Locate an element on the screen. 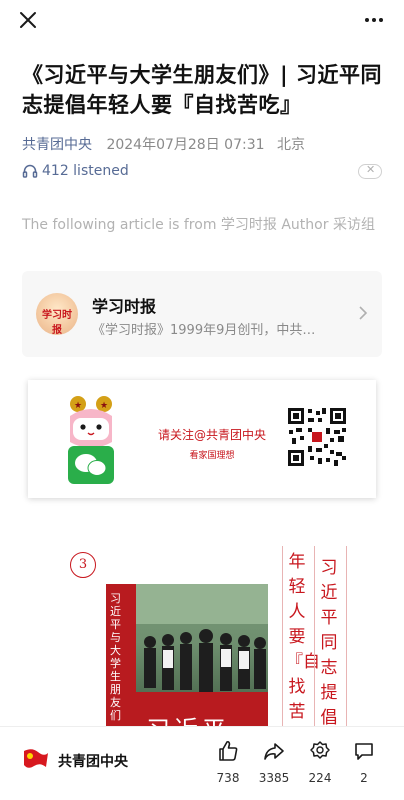  more-button is located at coordinates (374, 20).